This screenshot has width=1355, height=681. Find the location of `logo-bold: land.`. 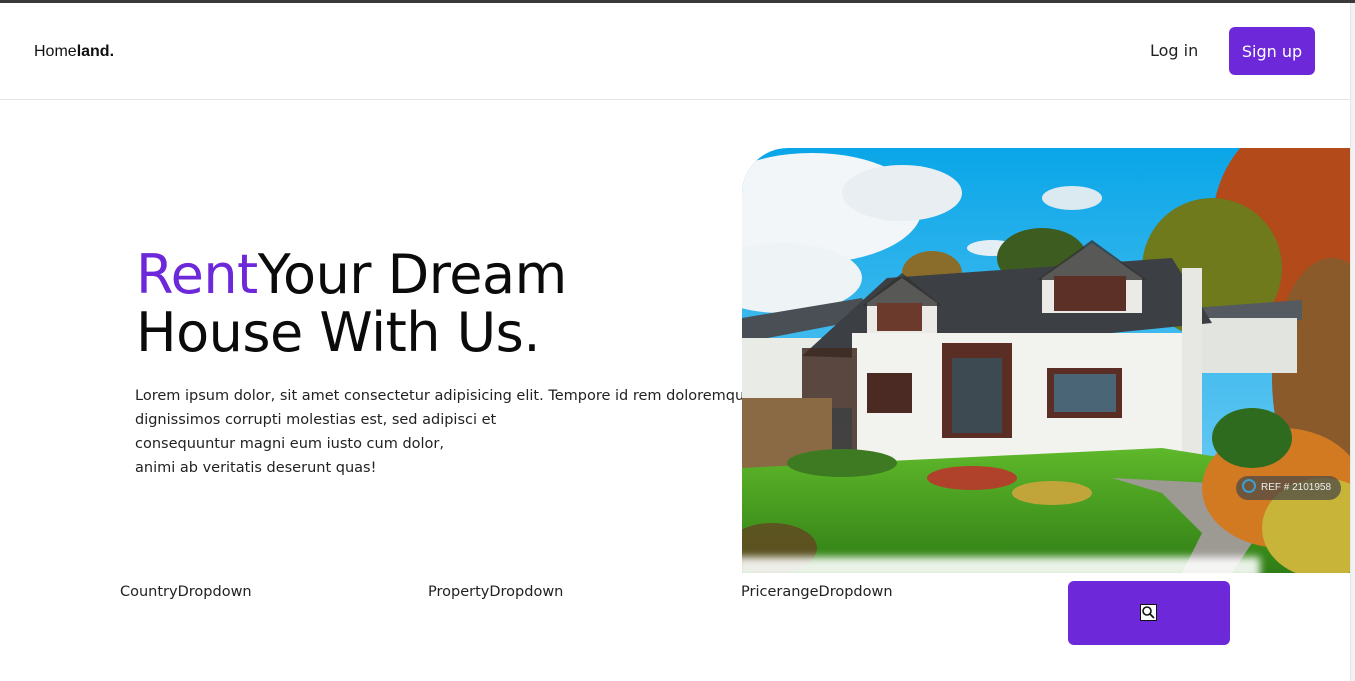

logo-bold: land. is located at coordinates (95, 51).